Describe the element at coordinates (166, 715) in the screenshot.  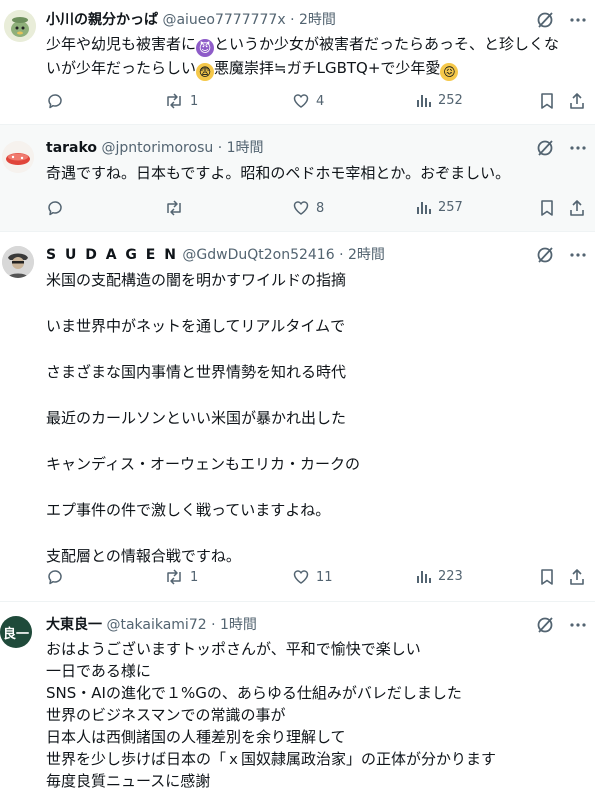
I see `post-text-line: 世界のビジネスマンでの常識の事が` at that location.